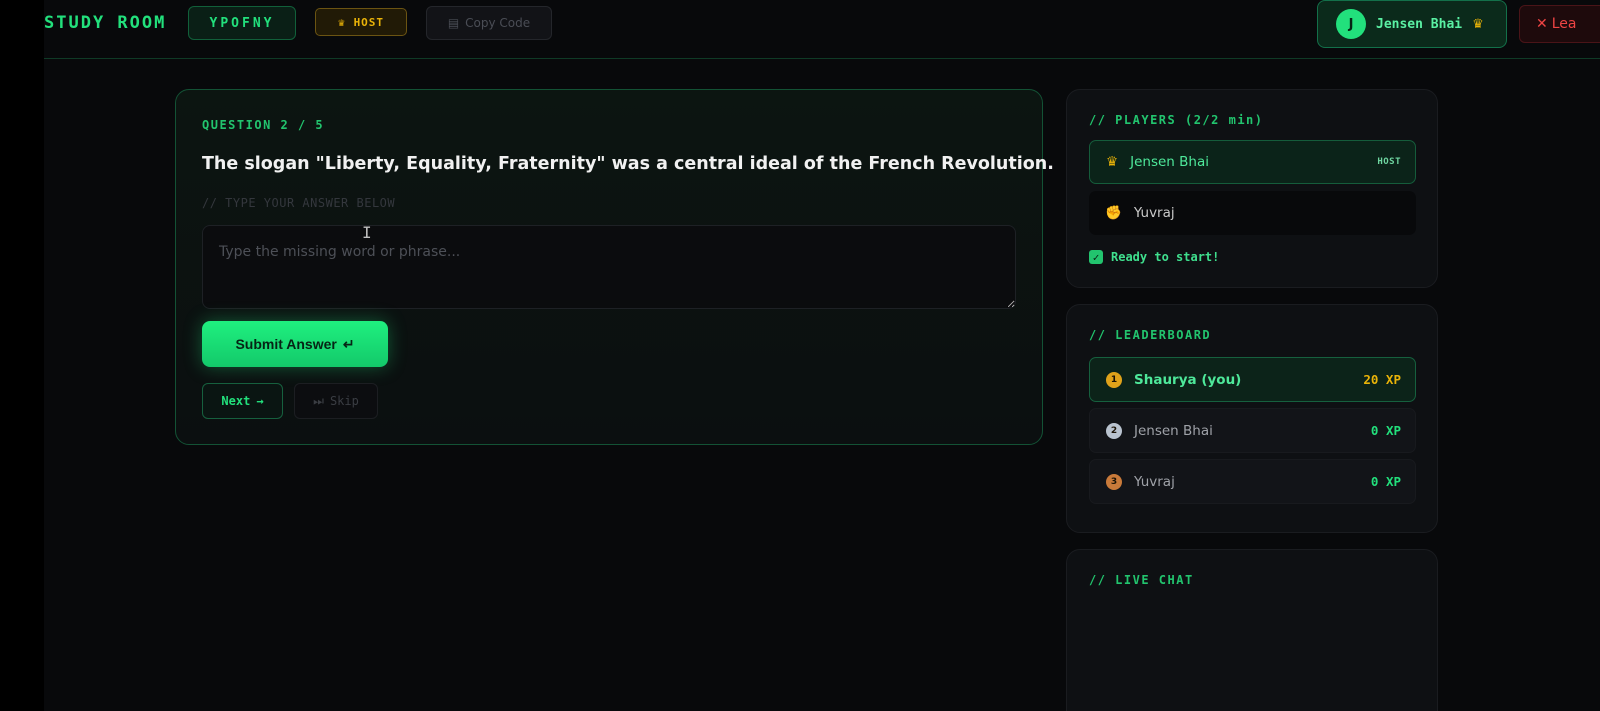 The image size is (1600, 711). I want to click on skip-icon: ⏭, so click(318, 400).